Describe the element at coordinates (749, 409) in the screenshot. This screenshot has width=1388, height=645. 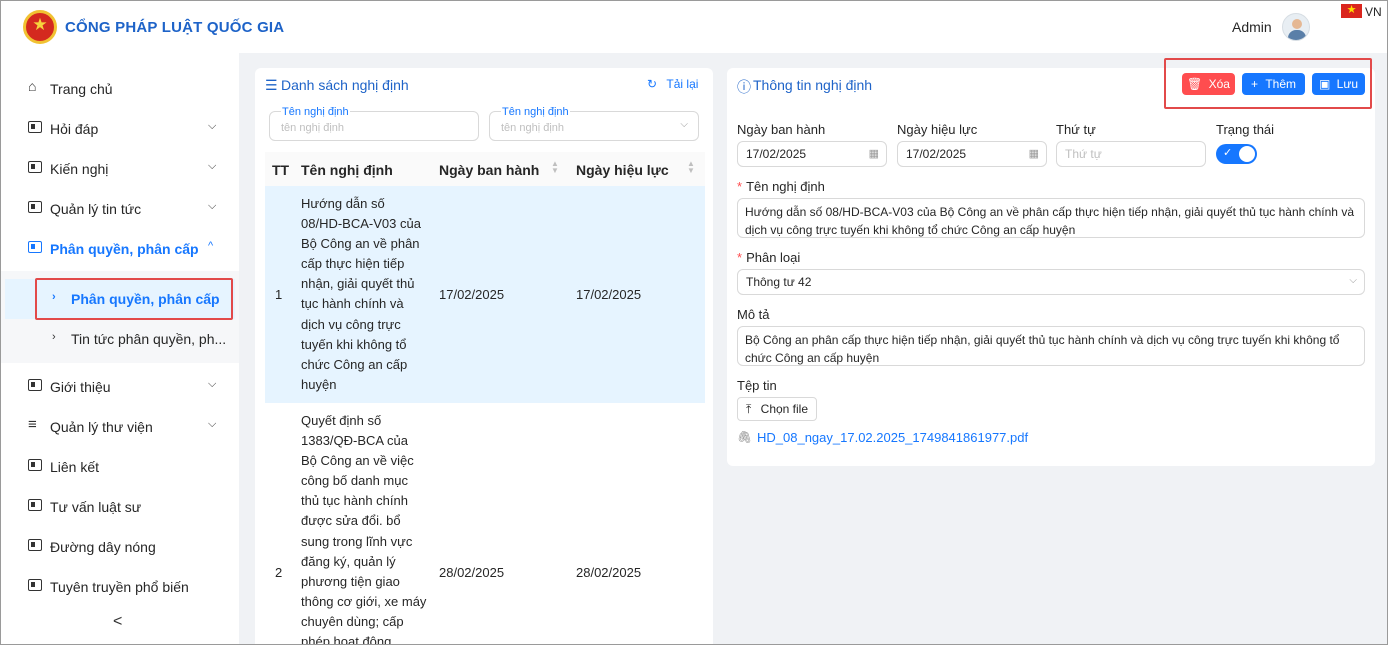
I see `upload-icon: ⤒` at that location.